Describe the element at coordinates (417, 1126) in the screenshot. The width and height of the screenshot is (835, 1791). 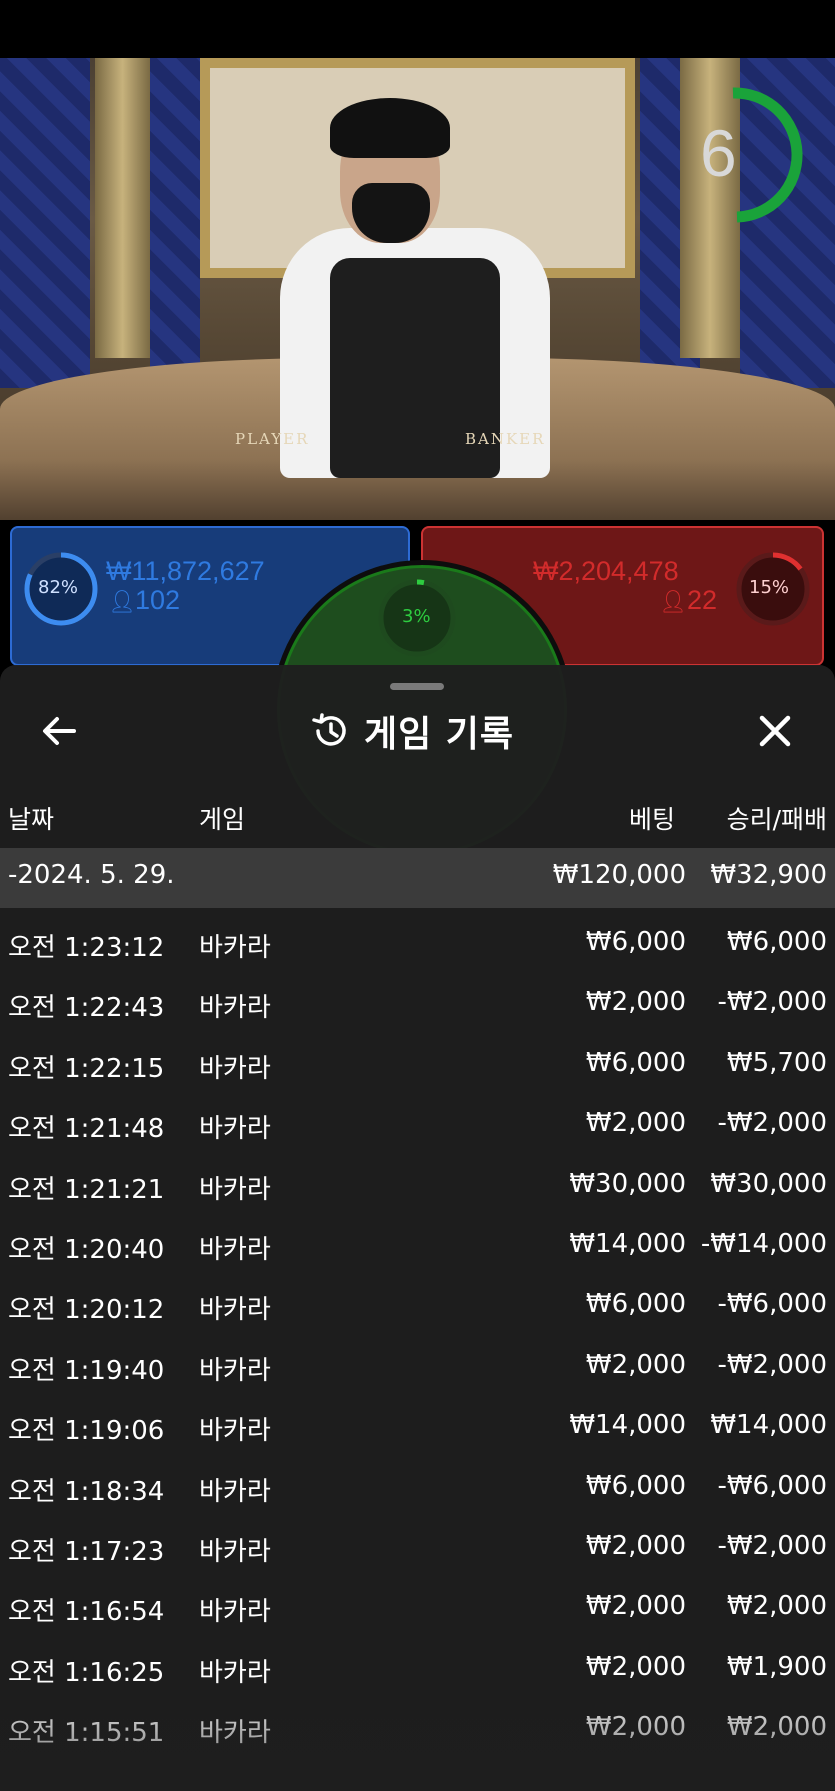
I see `history-row: 오전 1:21:48 바카라 ₩2,000 -₩2,000` at that location.